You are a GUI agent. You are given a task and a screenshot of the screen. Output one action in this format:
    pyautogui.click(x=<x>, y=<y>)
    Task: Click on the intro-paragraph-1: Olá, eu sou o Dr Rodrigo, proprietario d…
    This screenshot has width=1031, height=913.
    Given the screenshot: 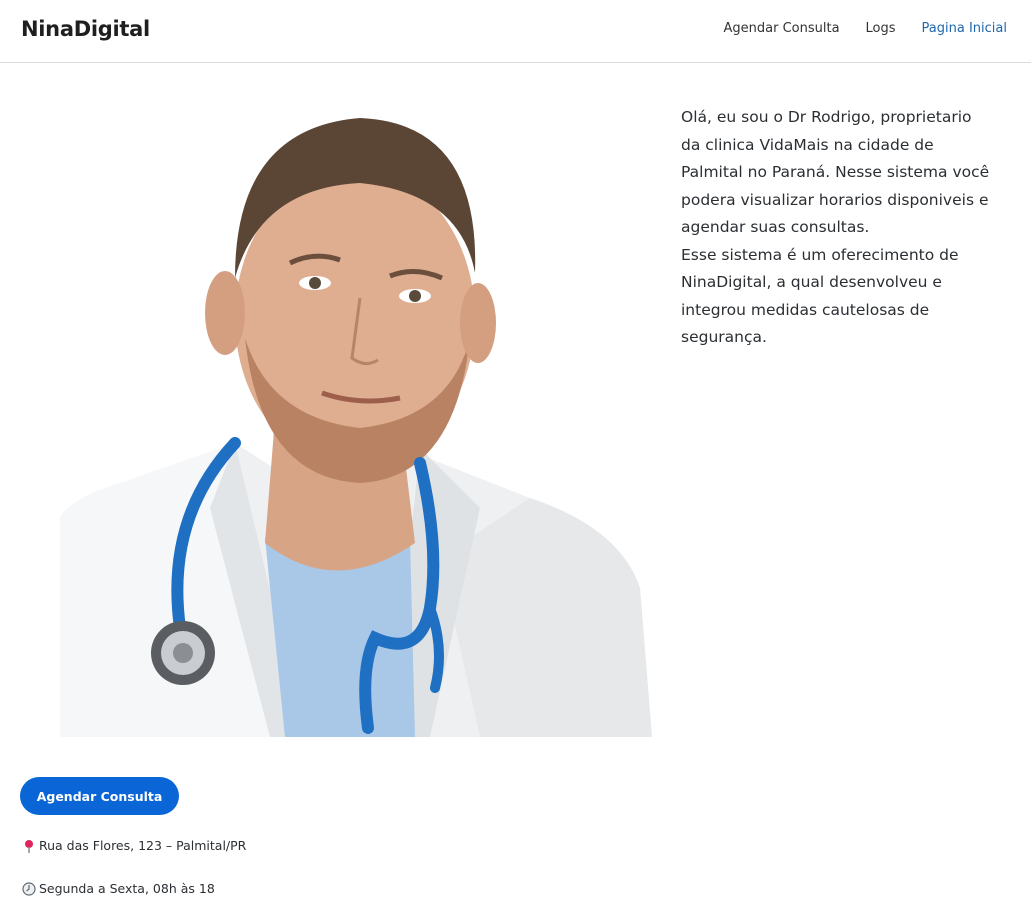 What is the action you would take?
    pyautogui.click(x=835, y=172)
    